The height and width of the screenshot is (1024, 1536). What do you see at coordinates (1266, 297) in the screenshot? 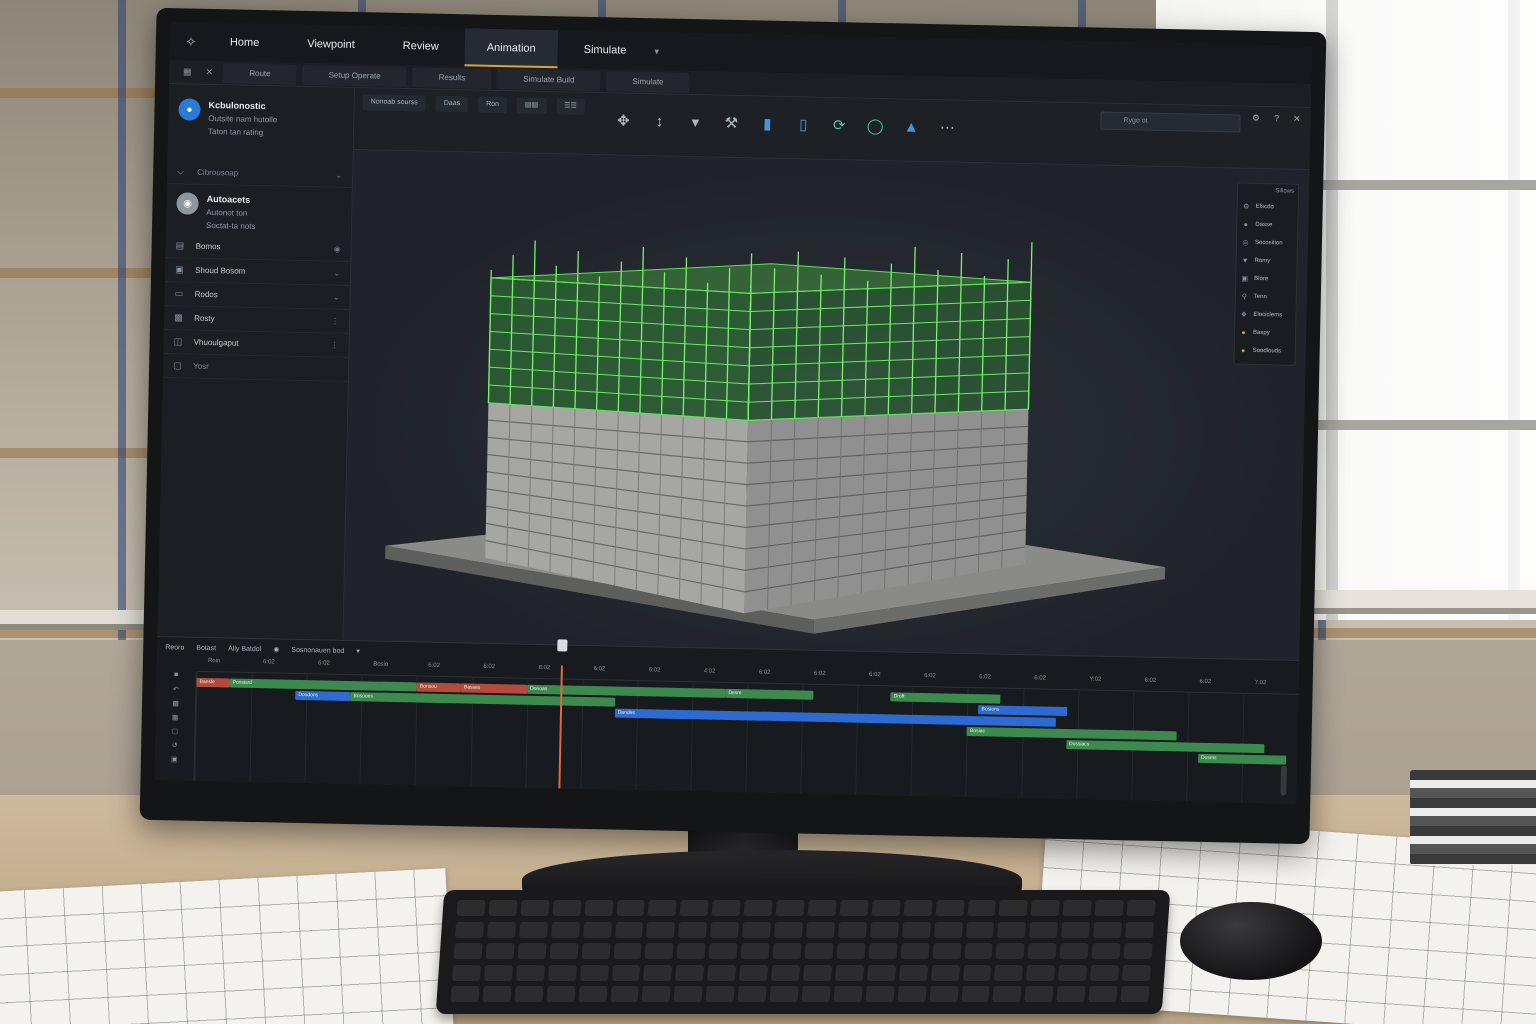
I see `panel-item: ⚲ Tenn` at bounding box center [1266, 297].